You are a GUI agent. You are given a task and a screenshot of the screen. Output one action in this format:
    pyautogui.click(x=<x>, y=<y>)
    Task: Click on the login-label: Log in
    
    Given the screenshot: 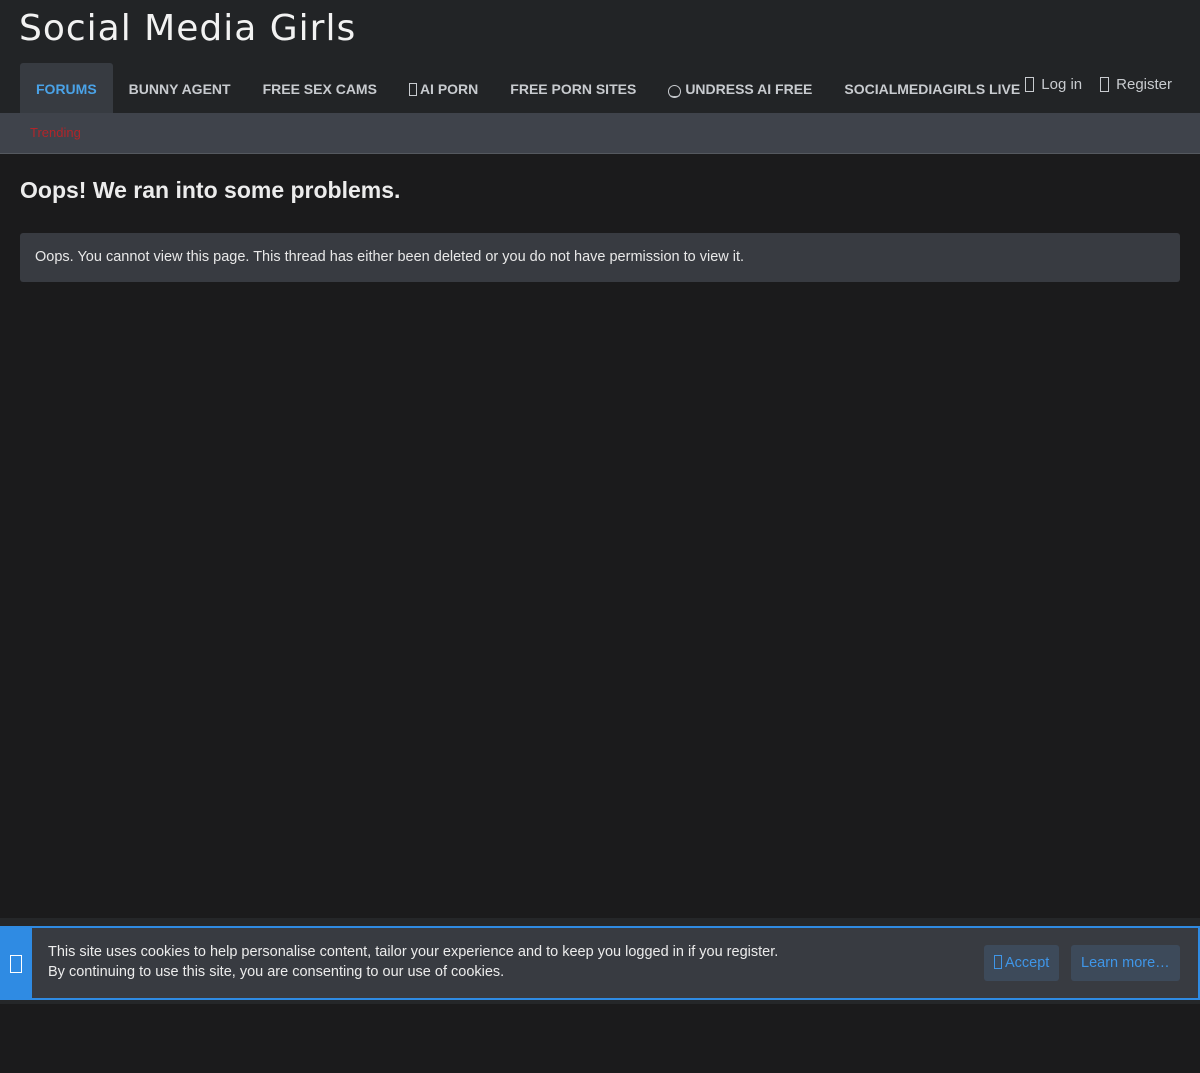 What is the action you would take?
    pyautogui.click(x=1062, y=84)
    